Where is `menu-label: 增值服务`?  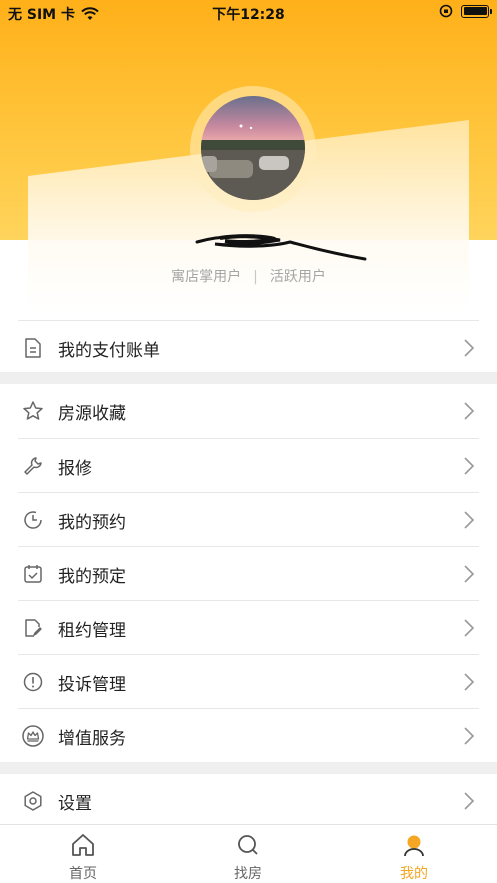
menu-label: 增值服务 is located at coordinates (92, 738).